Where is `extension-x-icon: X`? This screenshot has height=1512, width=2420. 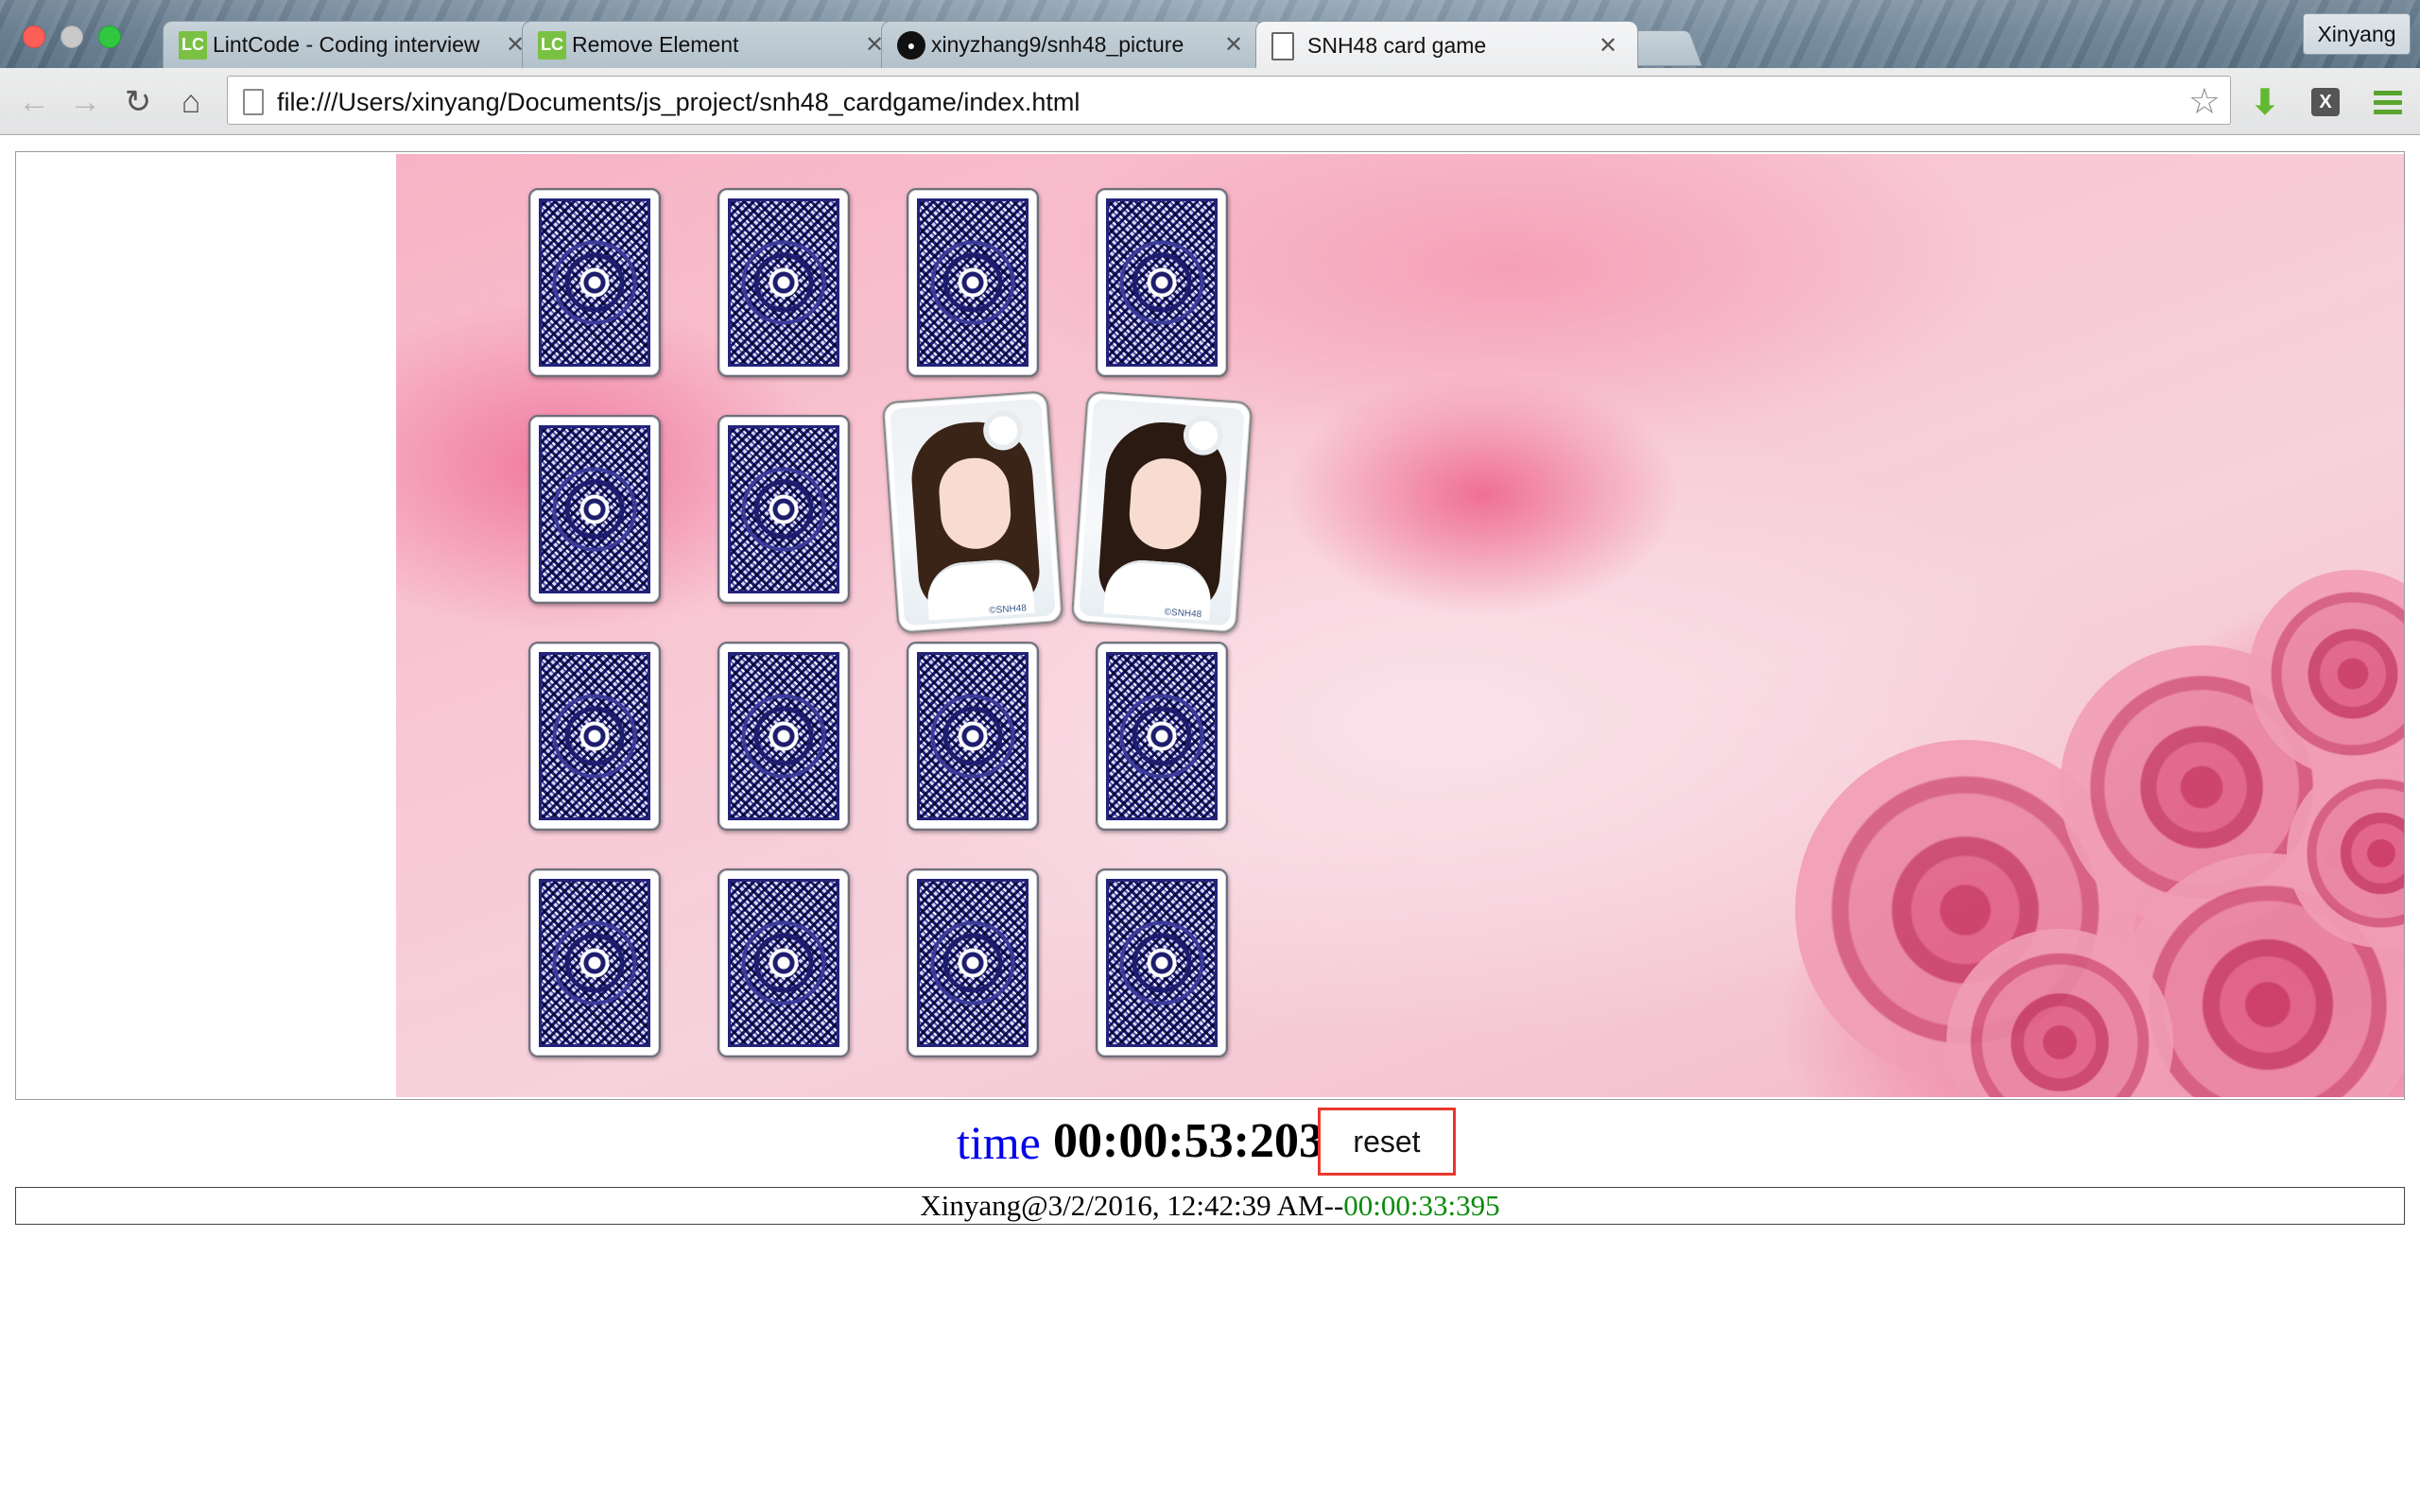
extension-x-icon: X is located at coordinates (2325, 102).